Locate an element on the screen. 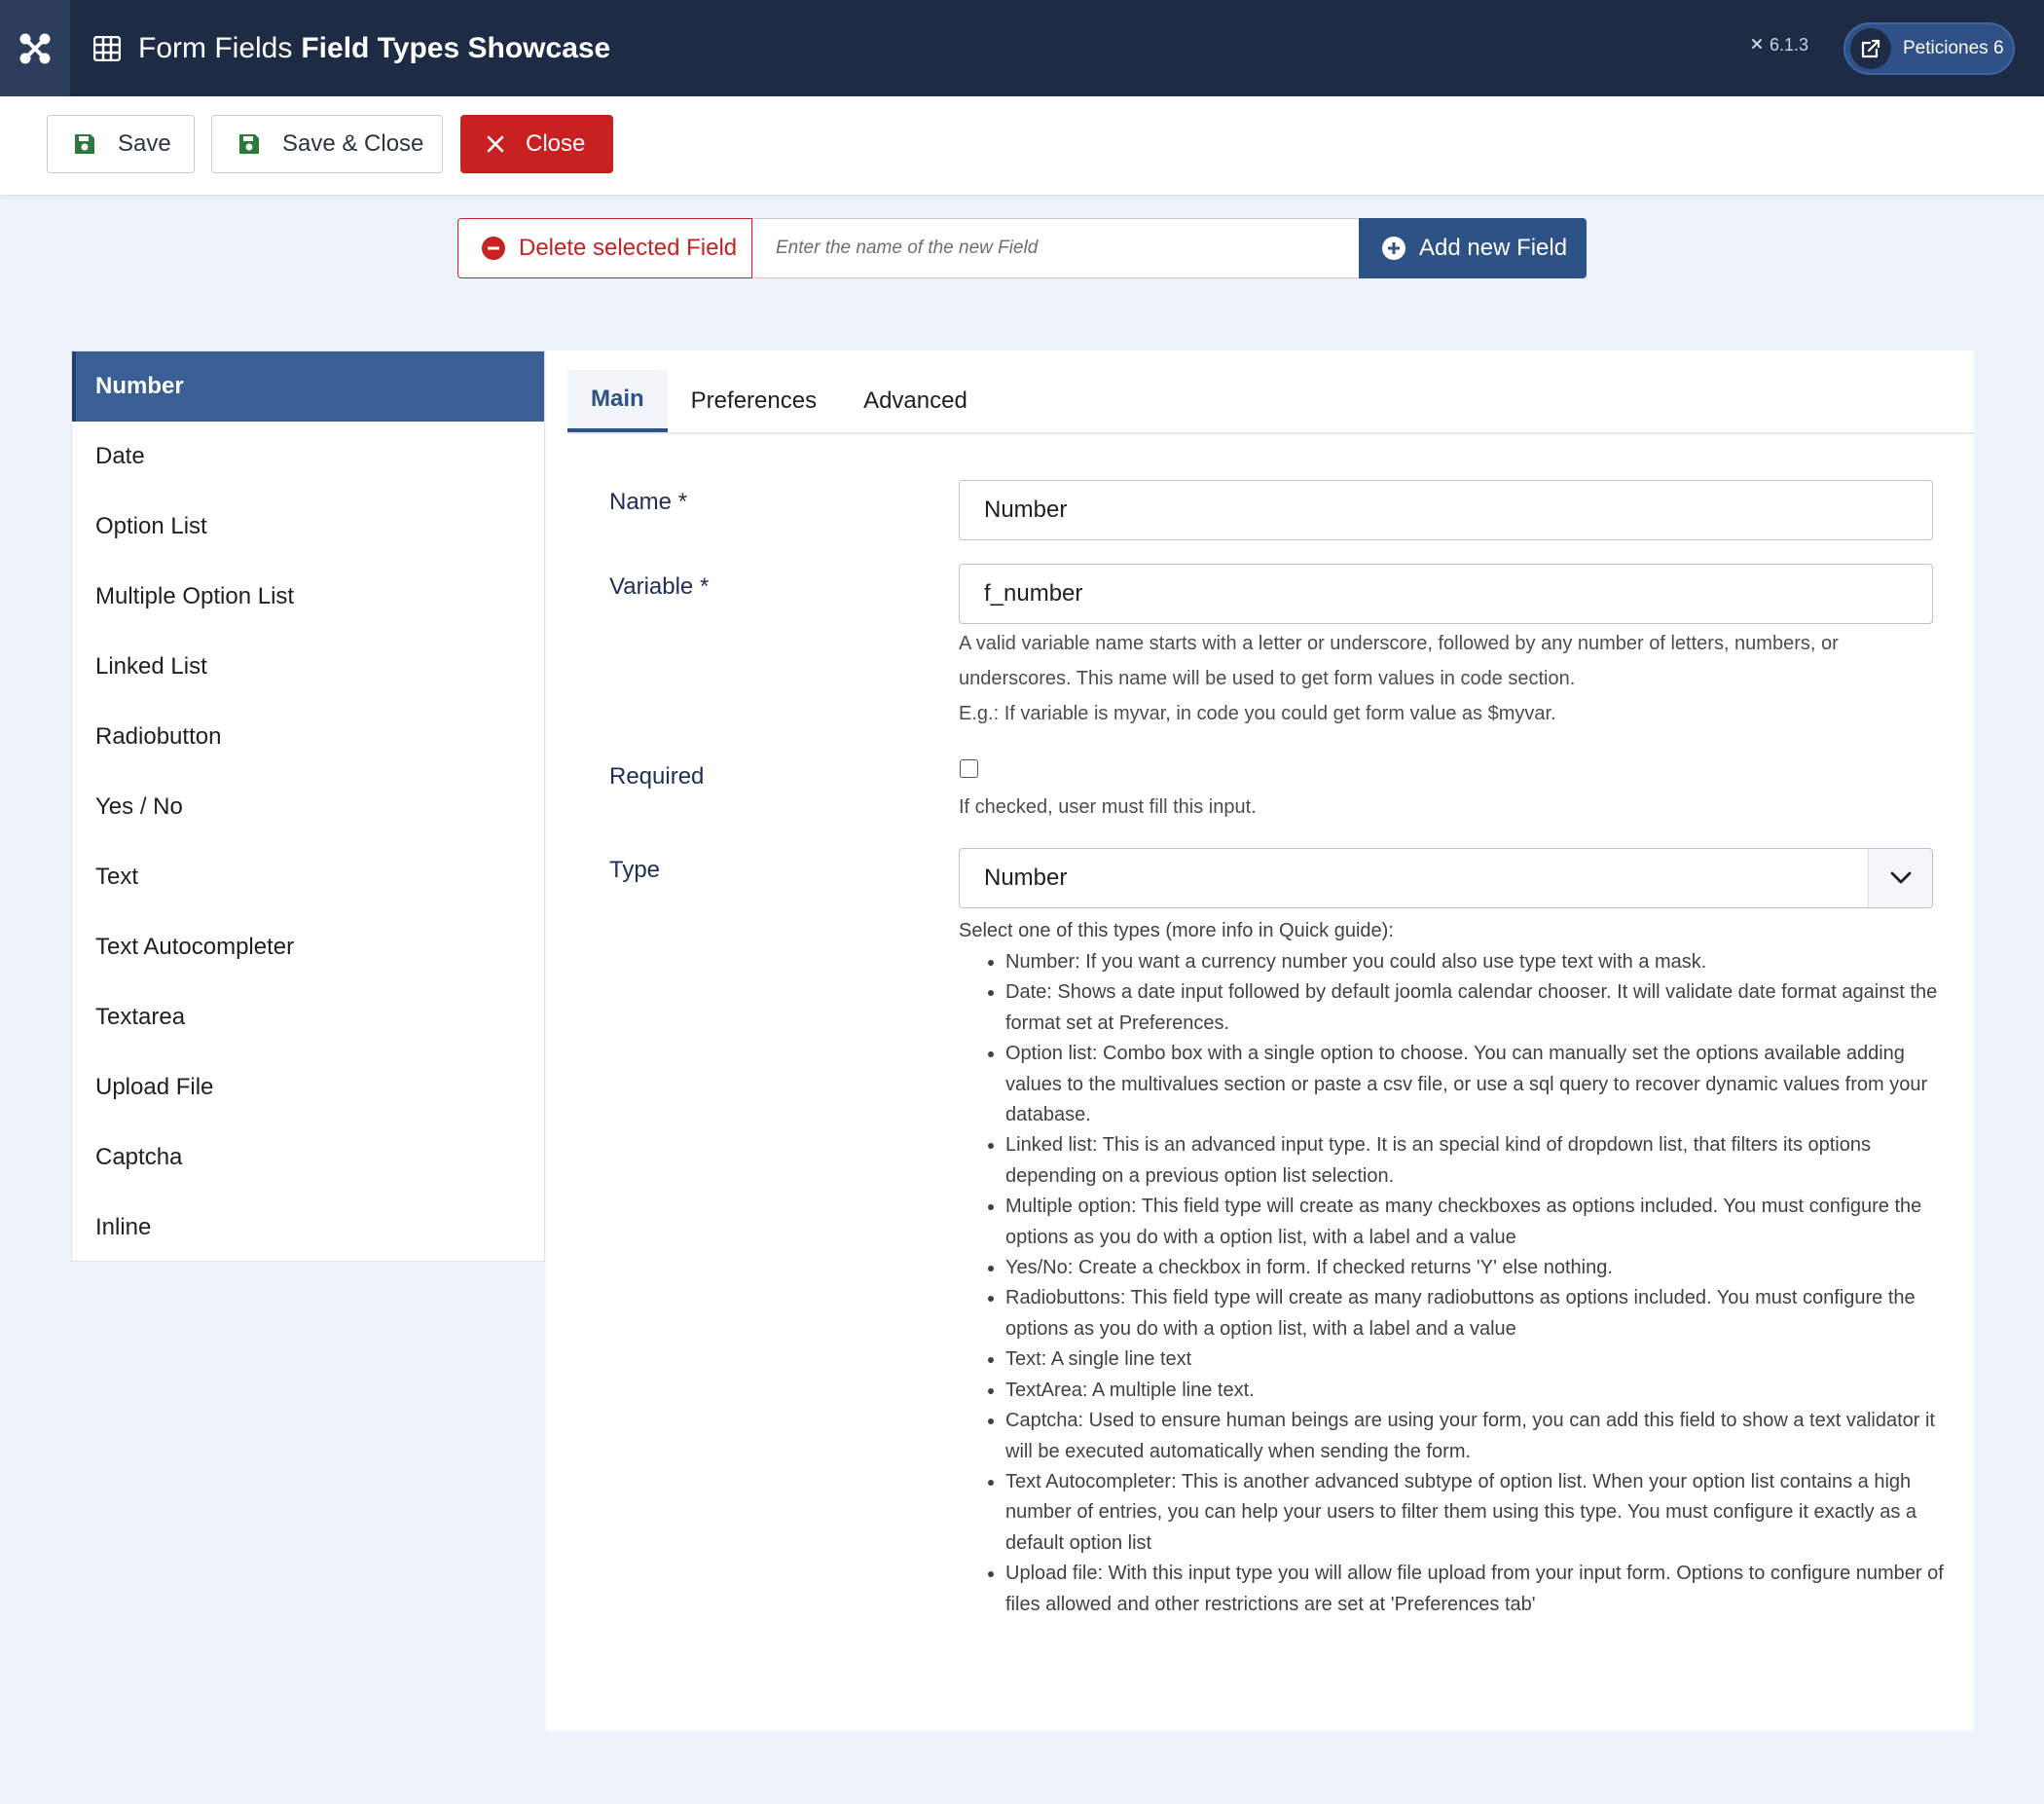 Image resolution: width=2044 pixels, height=1804 pixels. sidebar-item-textarea: Textarea is located at coordinates (308, 1017).